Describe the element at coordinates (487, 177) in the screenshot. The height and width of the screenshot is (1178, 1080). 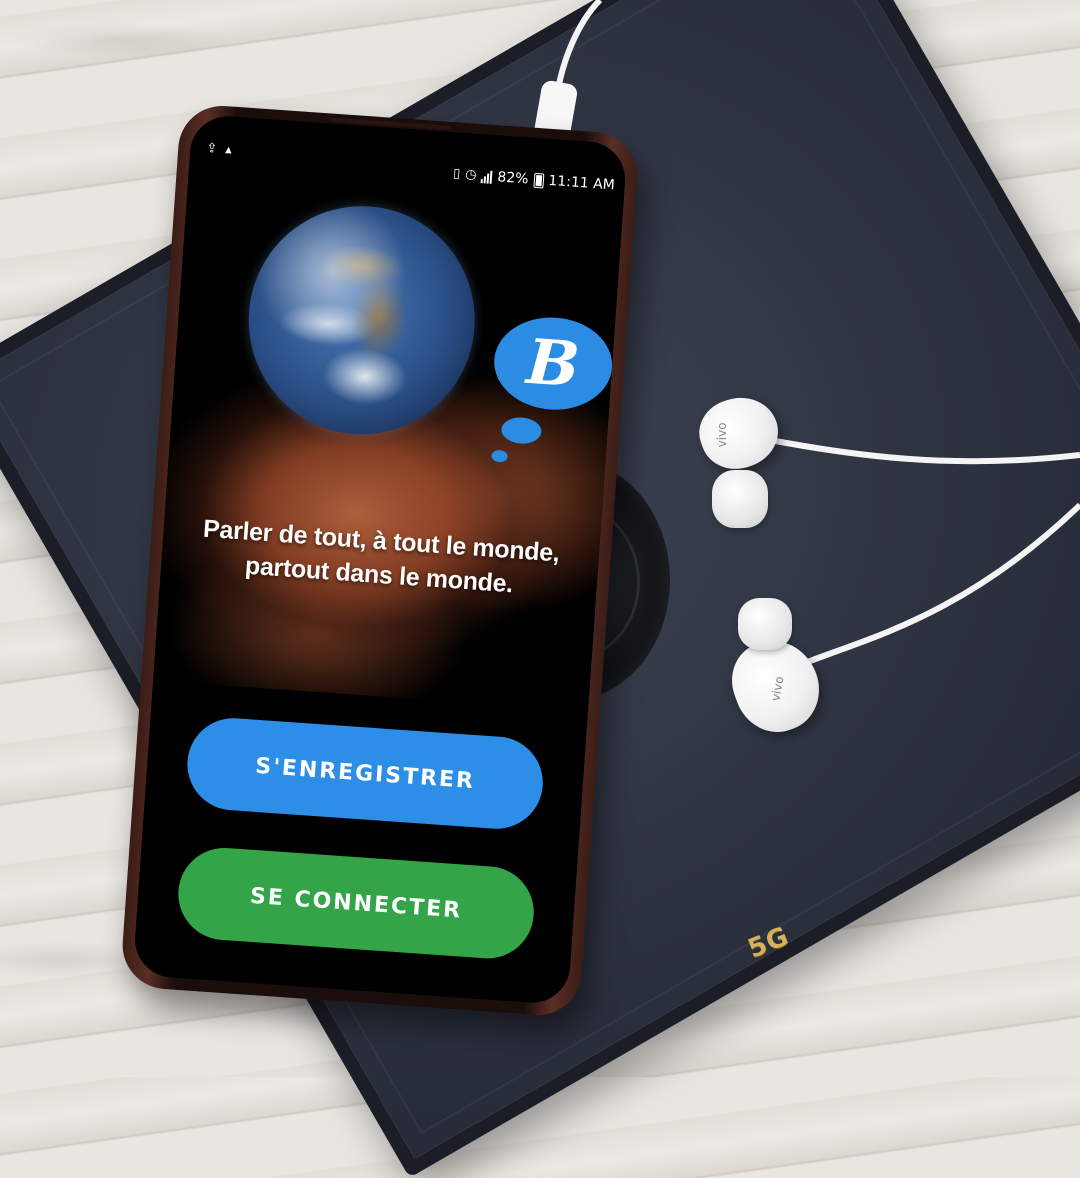
I see `signal-icon` at that location.